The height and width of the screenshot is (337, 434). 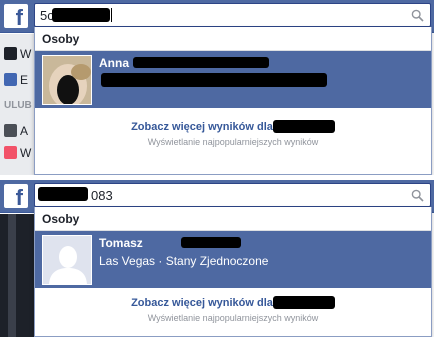 What do you see at coordinates (10, 79) in the screenshot?
I see `edit-icon` at bounding box center [10, 79].